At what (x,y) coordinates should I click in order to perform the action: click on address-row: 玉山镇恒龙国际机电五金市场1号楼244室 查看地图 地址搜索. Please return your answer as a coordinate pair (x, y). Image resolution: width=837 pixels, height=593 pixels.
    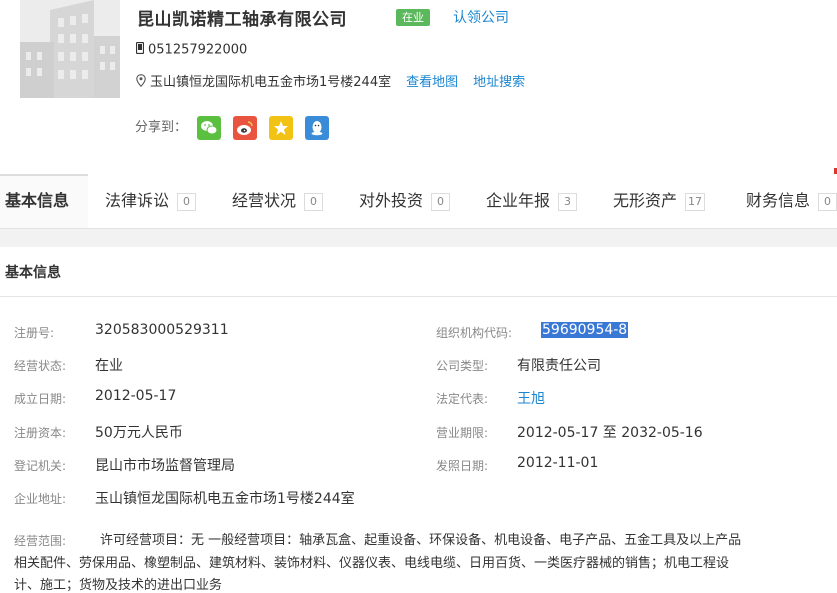
    Looking at the image, I should click on (330, 81).